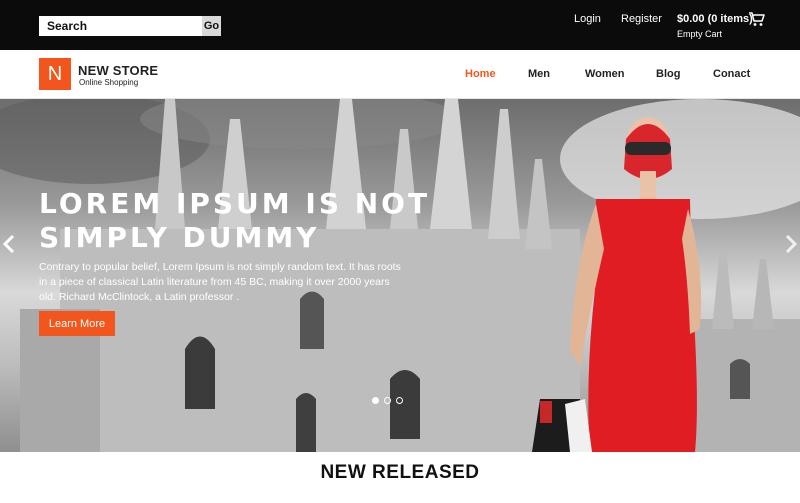  What do you see at coordinates (235, 220) in the screenshot?
I see `hero-title: LOREM IPSUM IS NOT SIMPLY DUMMY` at bounding box center [235, 220].